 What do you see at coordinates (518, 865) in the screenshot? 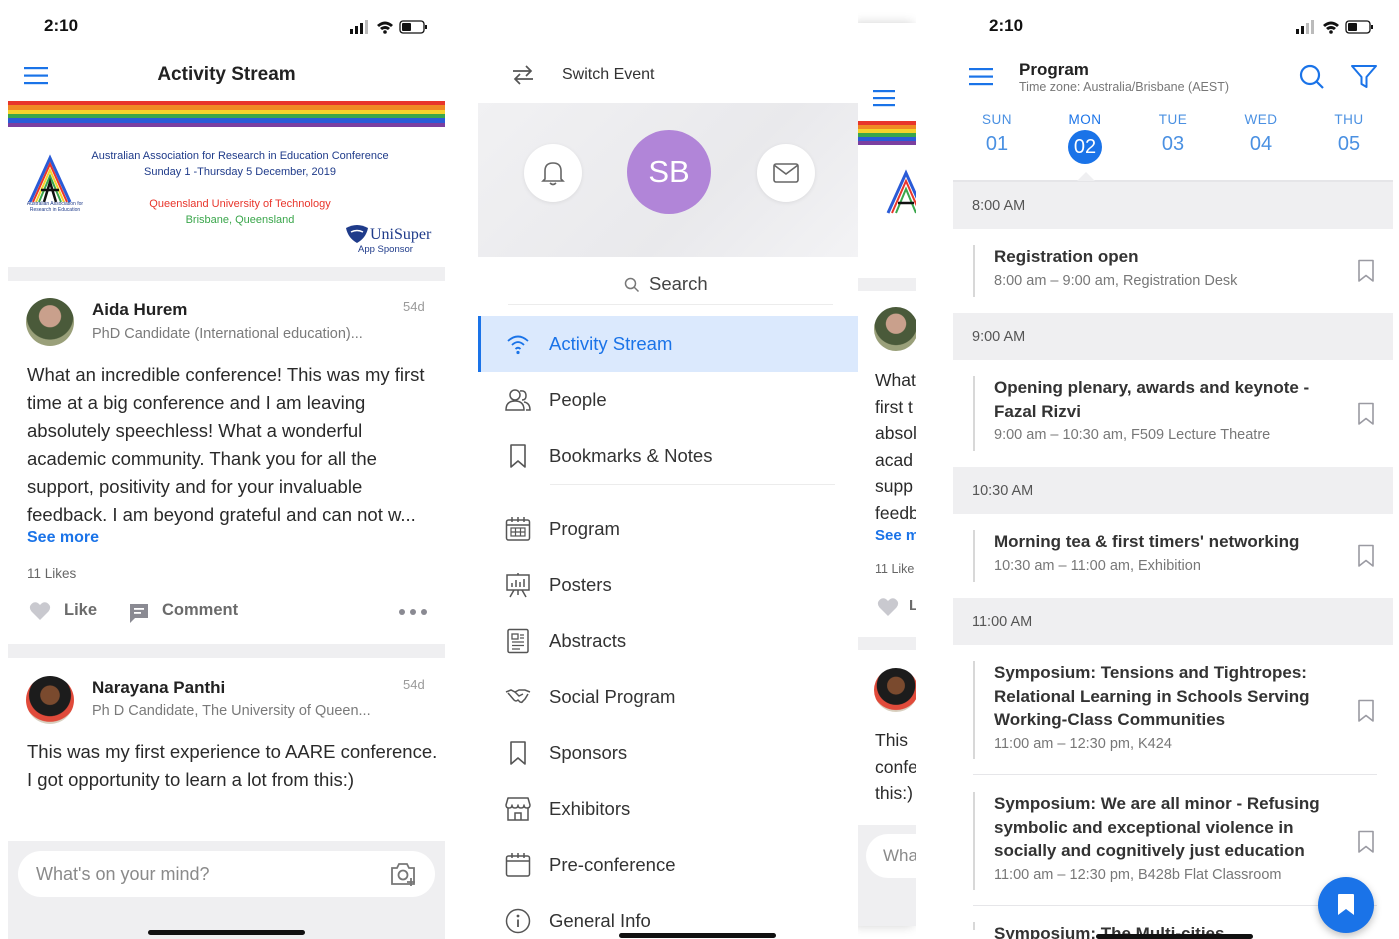
I see `calendar-icon` at bounding box center [518, 865].